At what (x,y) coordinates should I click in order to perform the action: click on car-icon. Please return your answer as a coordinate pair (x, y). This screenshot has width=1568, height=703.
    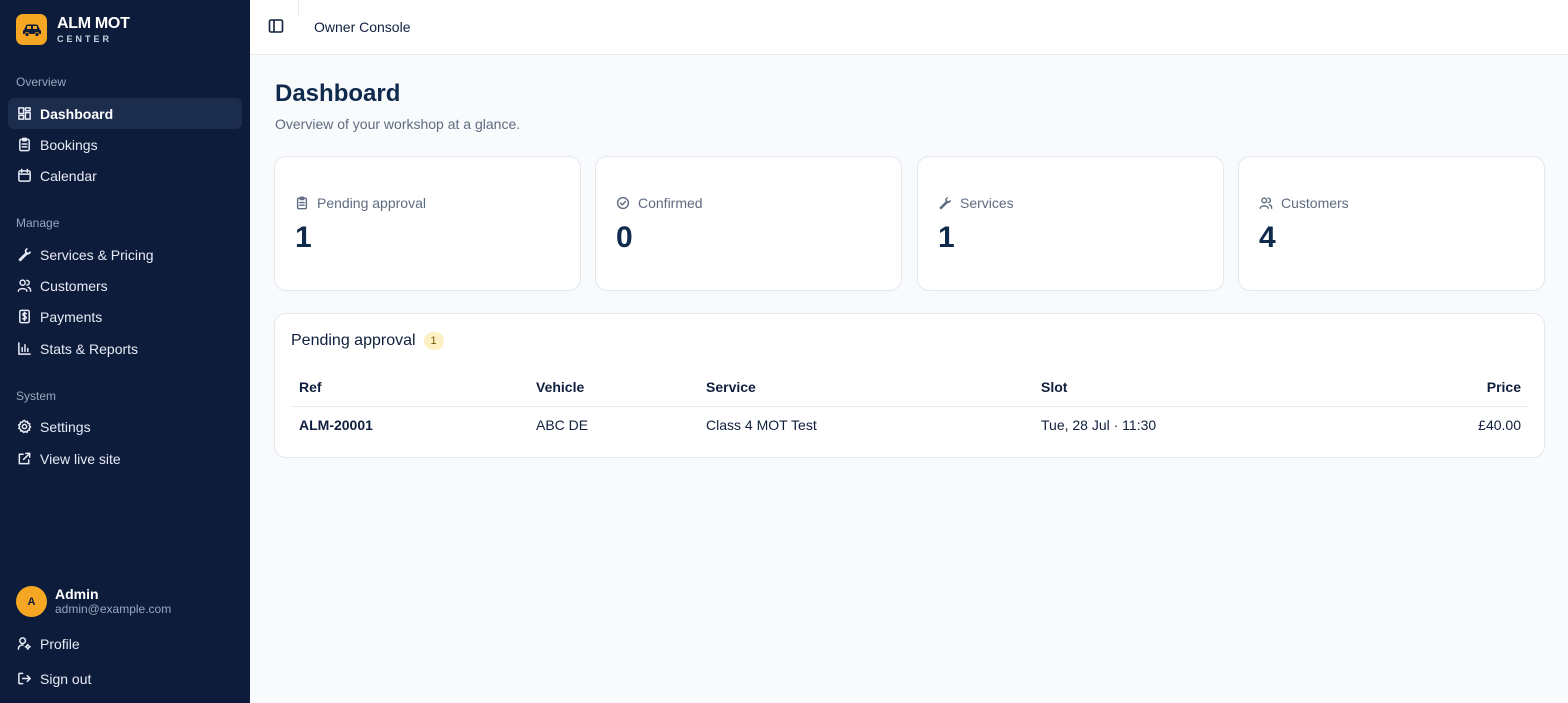
    Looking at the image, I should click on (31, 29).